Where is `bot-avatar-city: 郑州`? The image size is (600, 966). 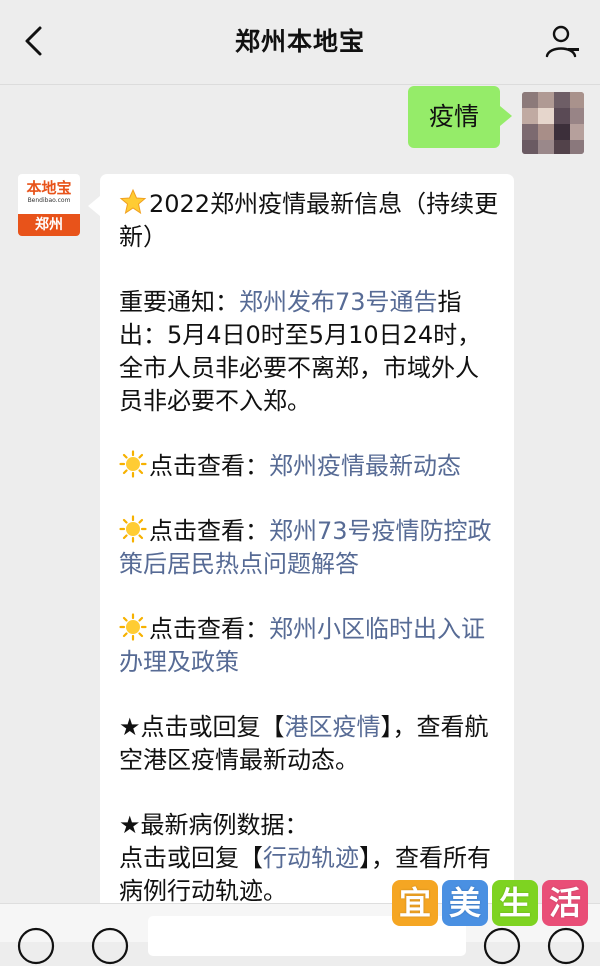
bot-avatar-city: 郑州 is located at coordinates (49, 225).